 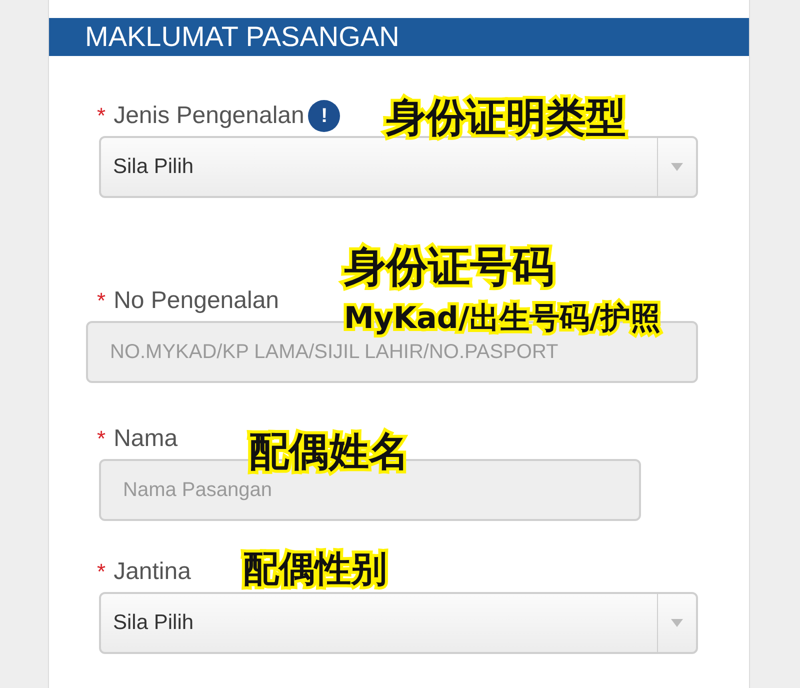 I want to click on field-label: Nama, so click(x=146, y=439).